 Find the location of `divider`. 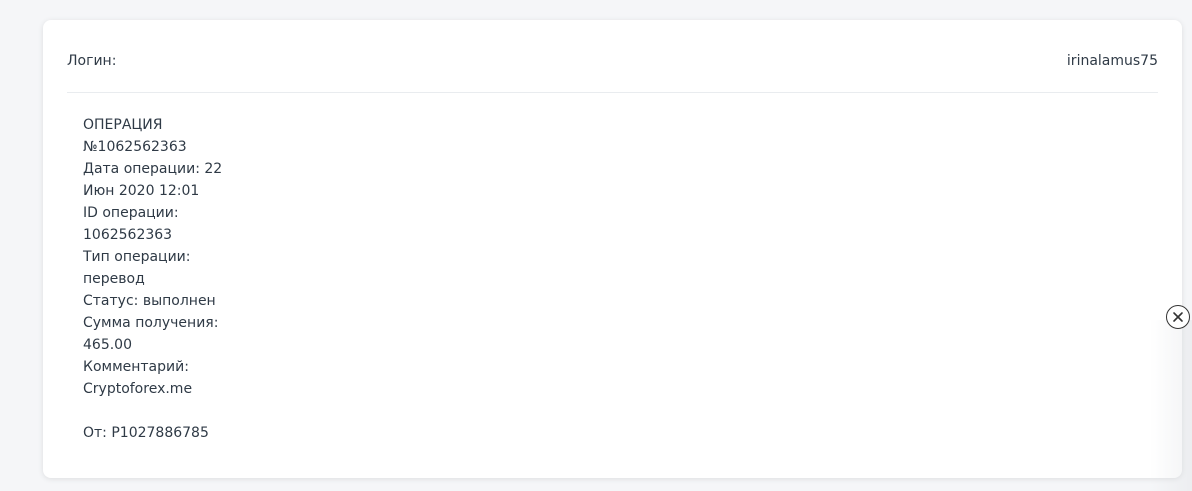

divider is located at coordinates (612, 92).